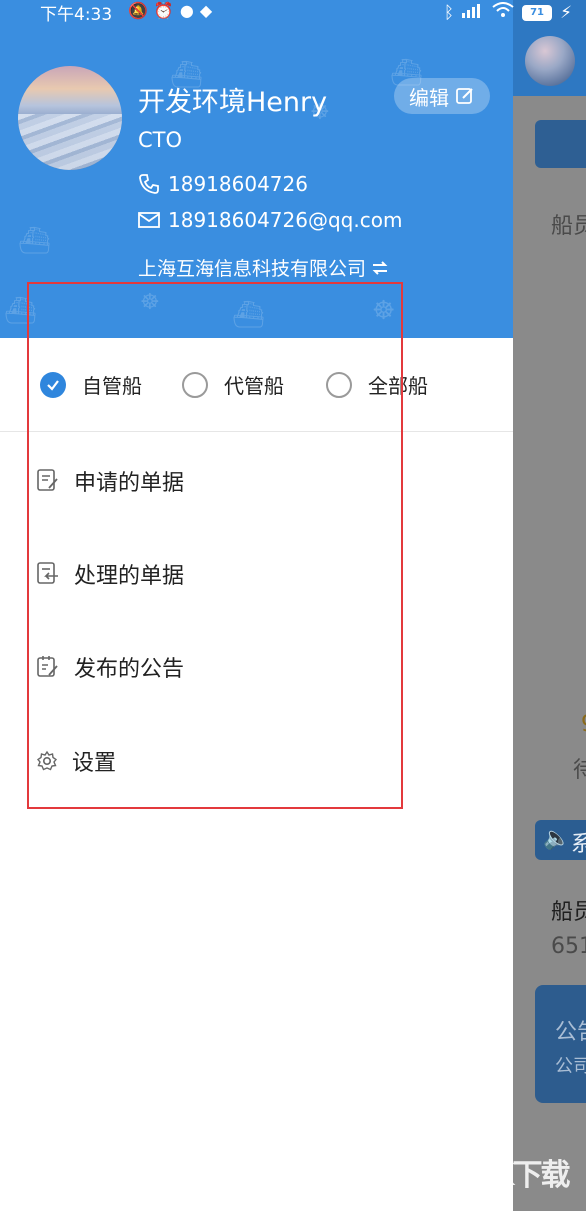  What do you see at coordinates (549, 605) in the screenshot?
I see `background-app: 船员 9 待 🔈 系 船员 651 公告 公司` at bounding box center [549, 605].